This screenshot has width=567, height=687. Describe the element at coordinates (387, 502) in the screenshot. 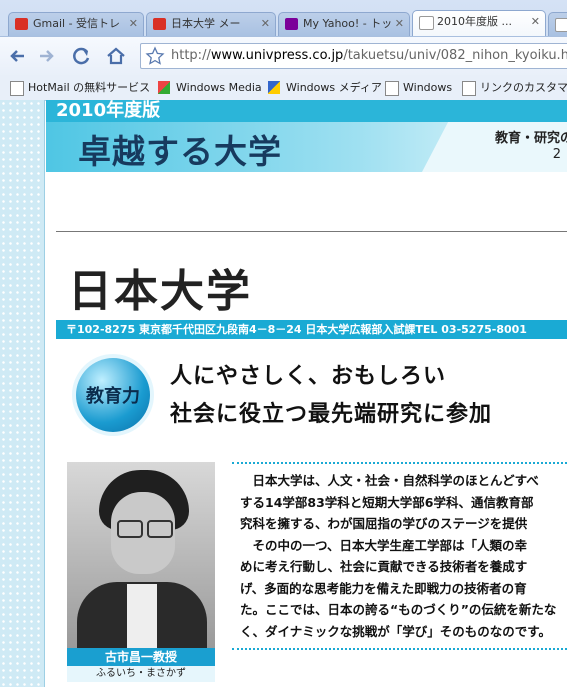

I see `article-line: する14学部83学科と短期大学部6学科、通信教育部` at that location.